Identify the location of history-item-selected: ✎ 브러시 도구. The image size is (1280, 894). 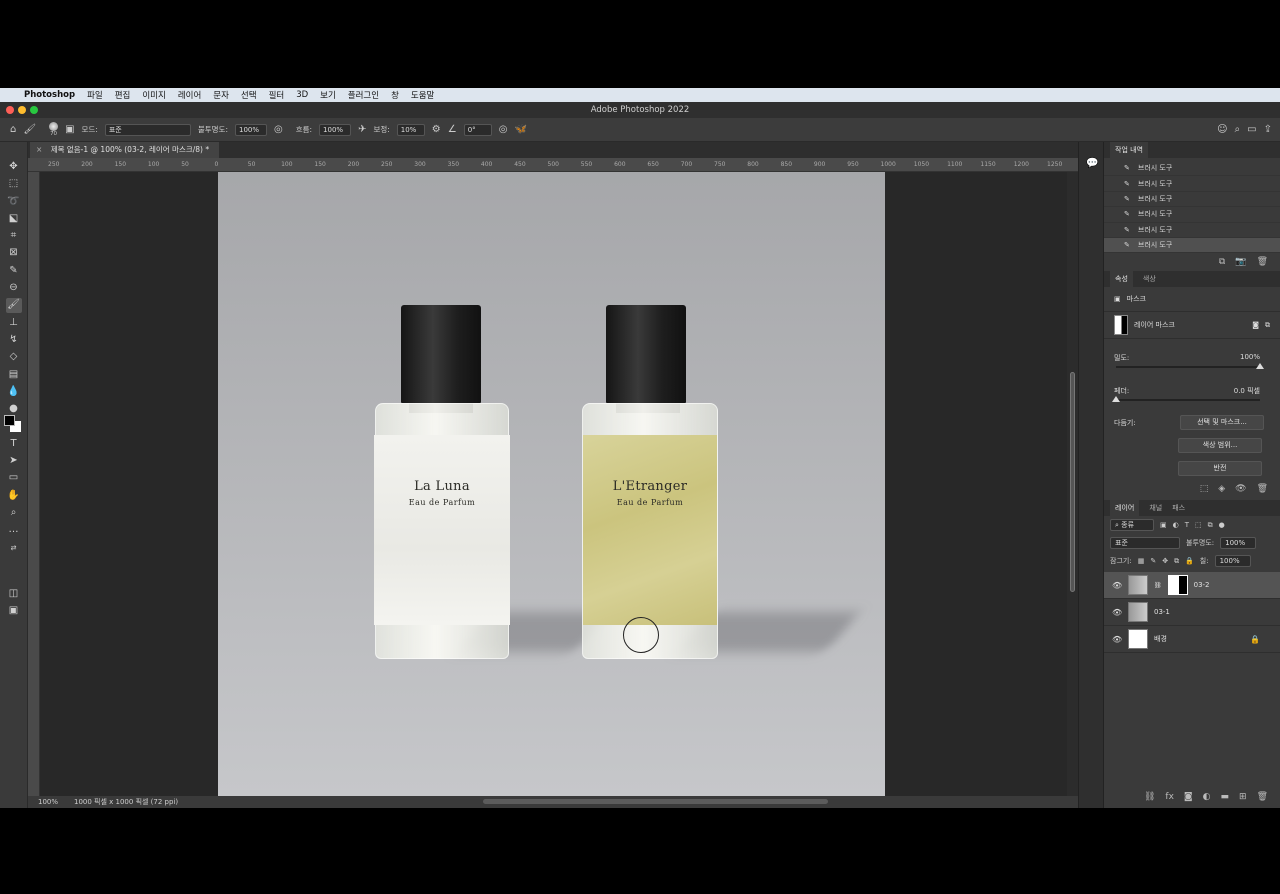
(1192, 245).